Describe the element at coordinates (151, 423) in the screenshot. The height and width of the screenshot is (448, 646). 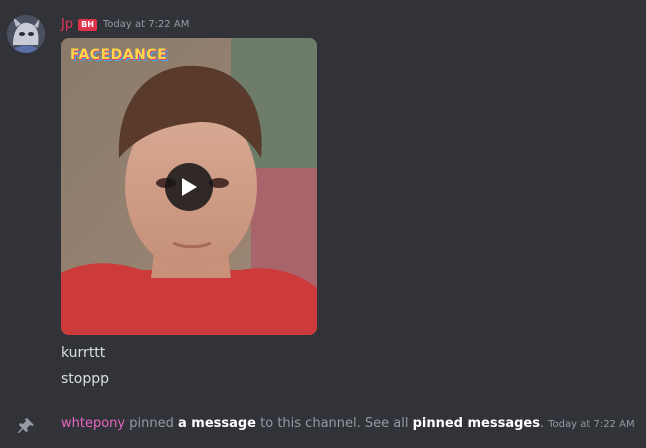
I see `pin-text: pinned` at that location.